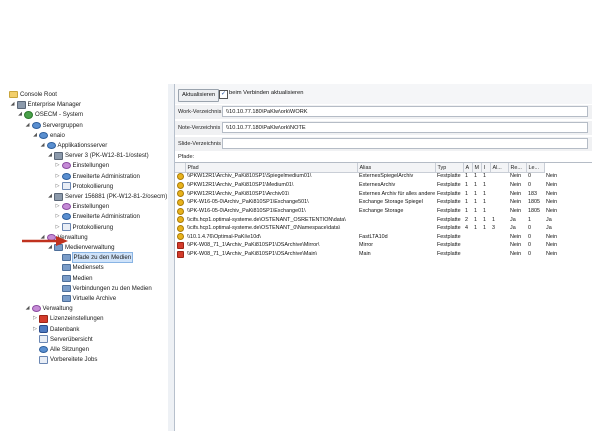 This screenshot has width=592, height=444. What do you see at coordinates (54, 125) in the screenshot?
I see `tree-node: ◢ Servergruppen` at bounding box center [54, 125].